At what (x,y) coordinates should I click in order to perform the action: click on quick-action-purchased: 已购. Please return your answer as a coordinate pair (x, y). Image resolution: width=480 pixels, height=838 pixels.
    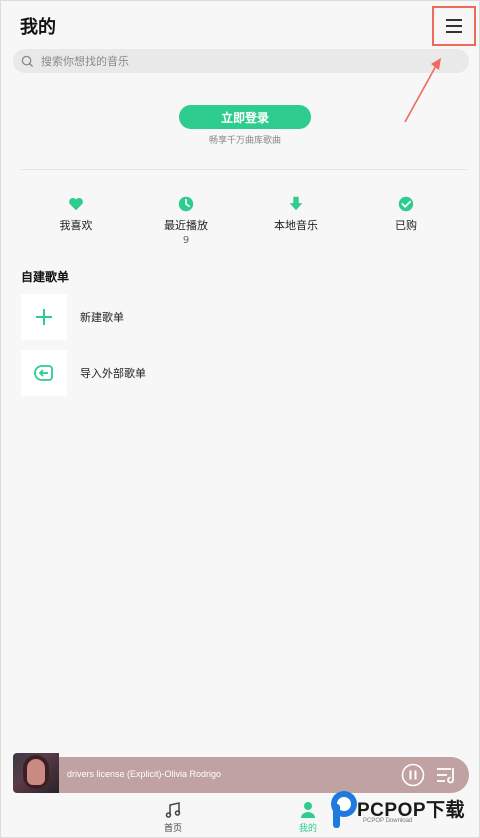
    Looking at the image, I should click on (406, 214).